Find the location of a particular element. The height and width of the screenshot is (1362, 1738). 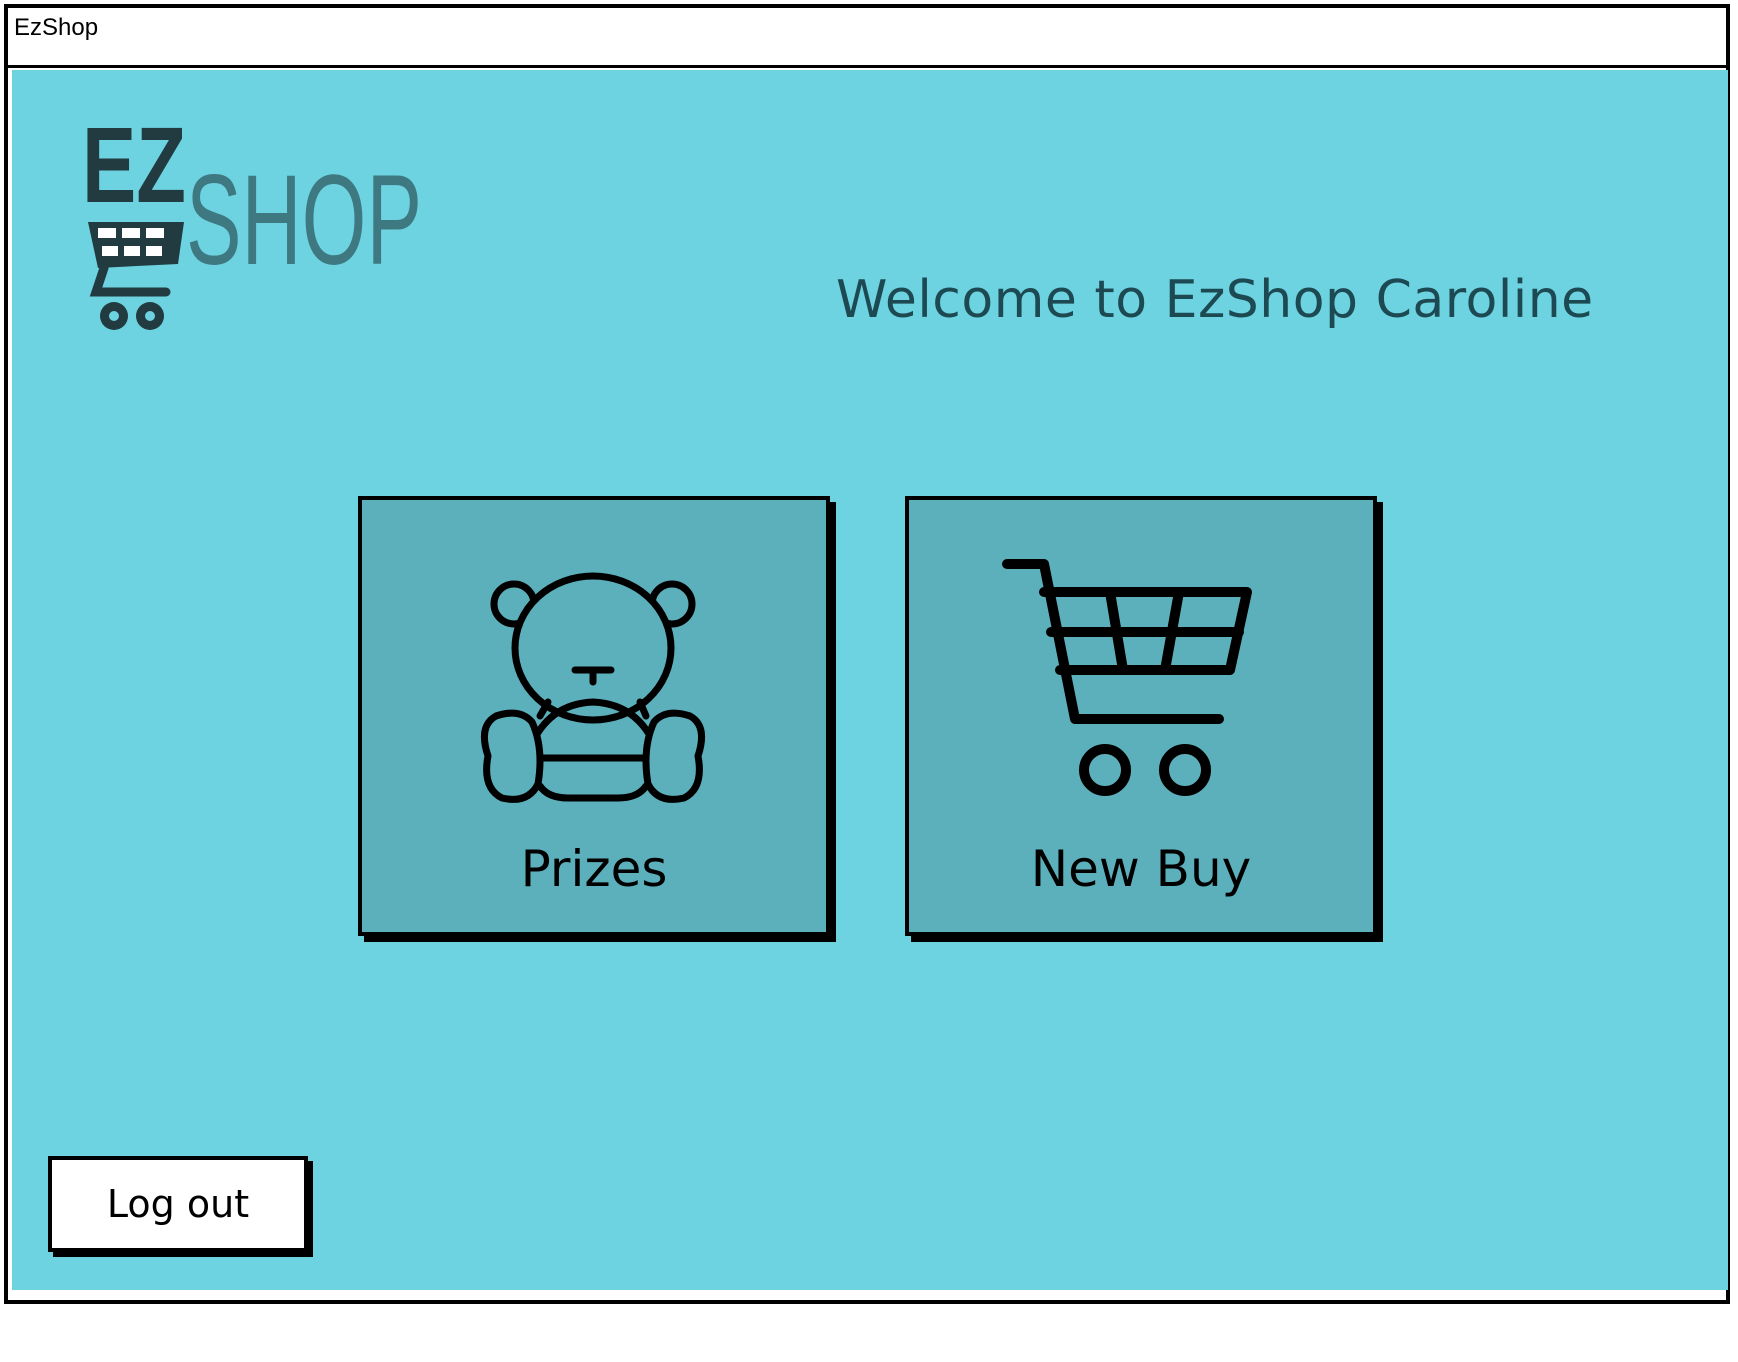

teddy-bear-icon is located at coordinates (593, 687).